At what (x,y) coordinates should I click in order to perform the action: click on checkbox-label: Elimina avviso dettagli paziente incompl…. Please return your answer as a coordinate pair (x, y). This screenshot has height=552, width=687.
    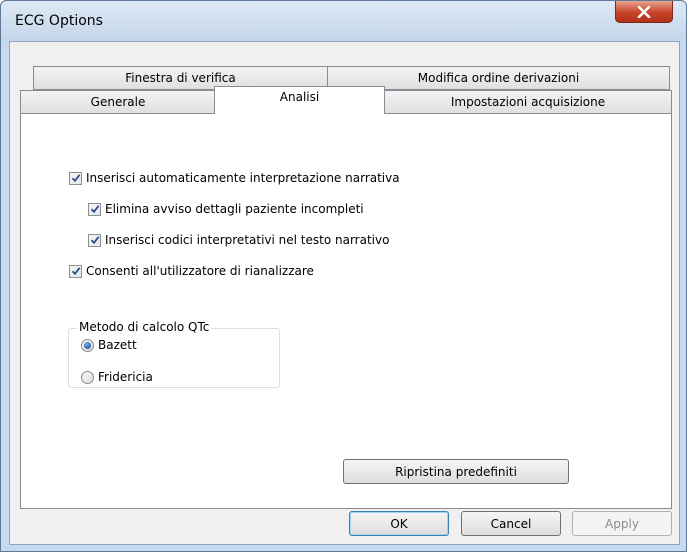
    Looking at the image, I should click on (234, 209).